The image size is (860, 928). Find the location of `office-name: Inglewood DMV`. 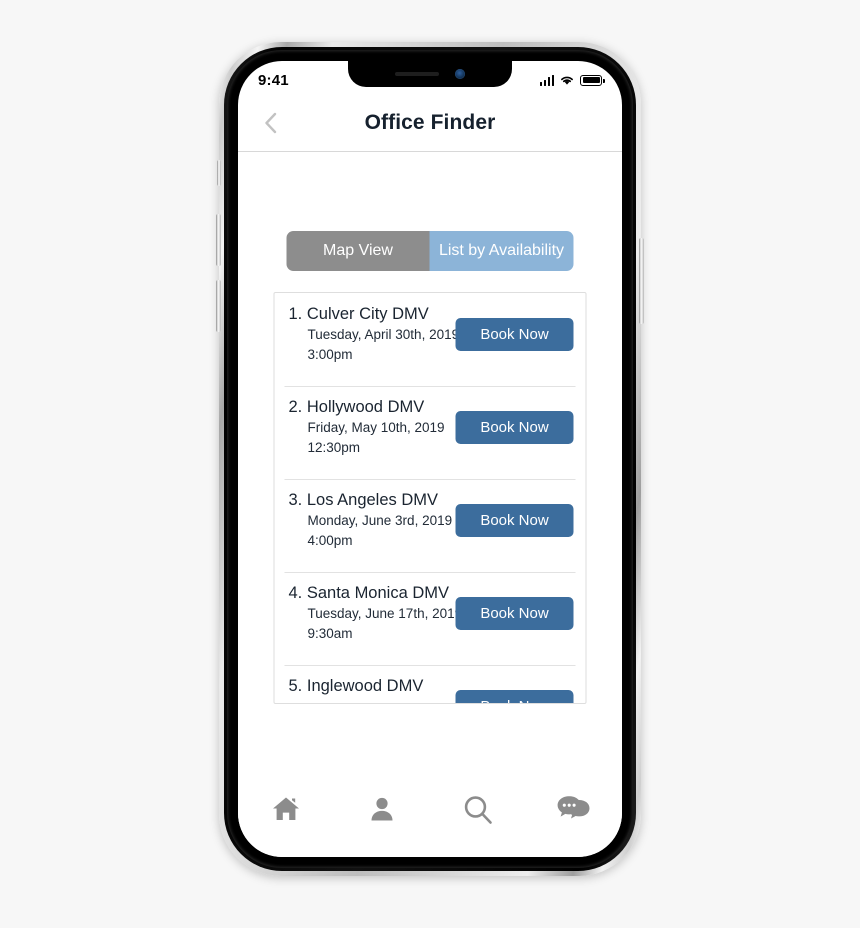

office-name: Inglewood DMV is located at coordinates (365, 686).